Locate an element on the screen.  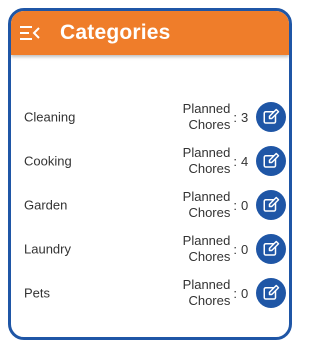
list-item: Garden Planned Chores : 0 is located at coordinates (150, 205).